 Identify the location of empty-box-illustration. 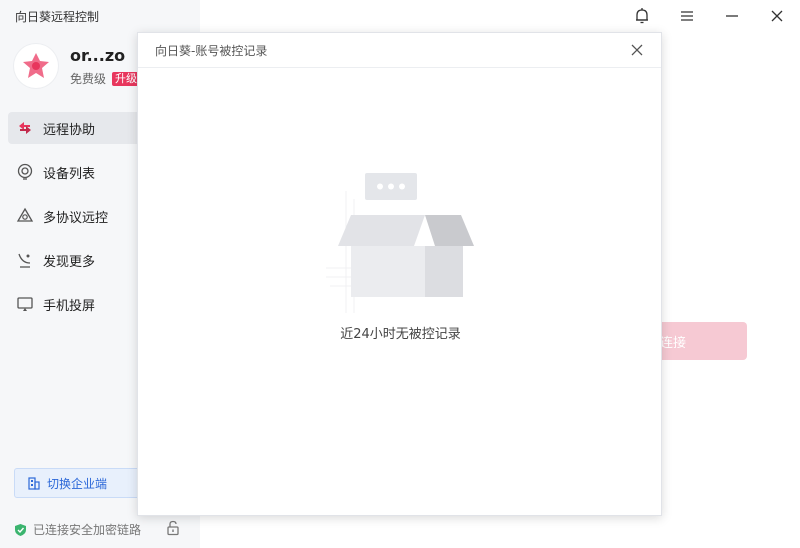
(400, 243).